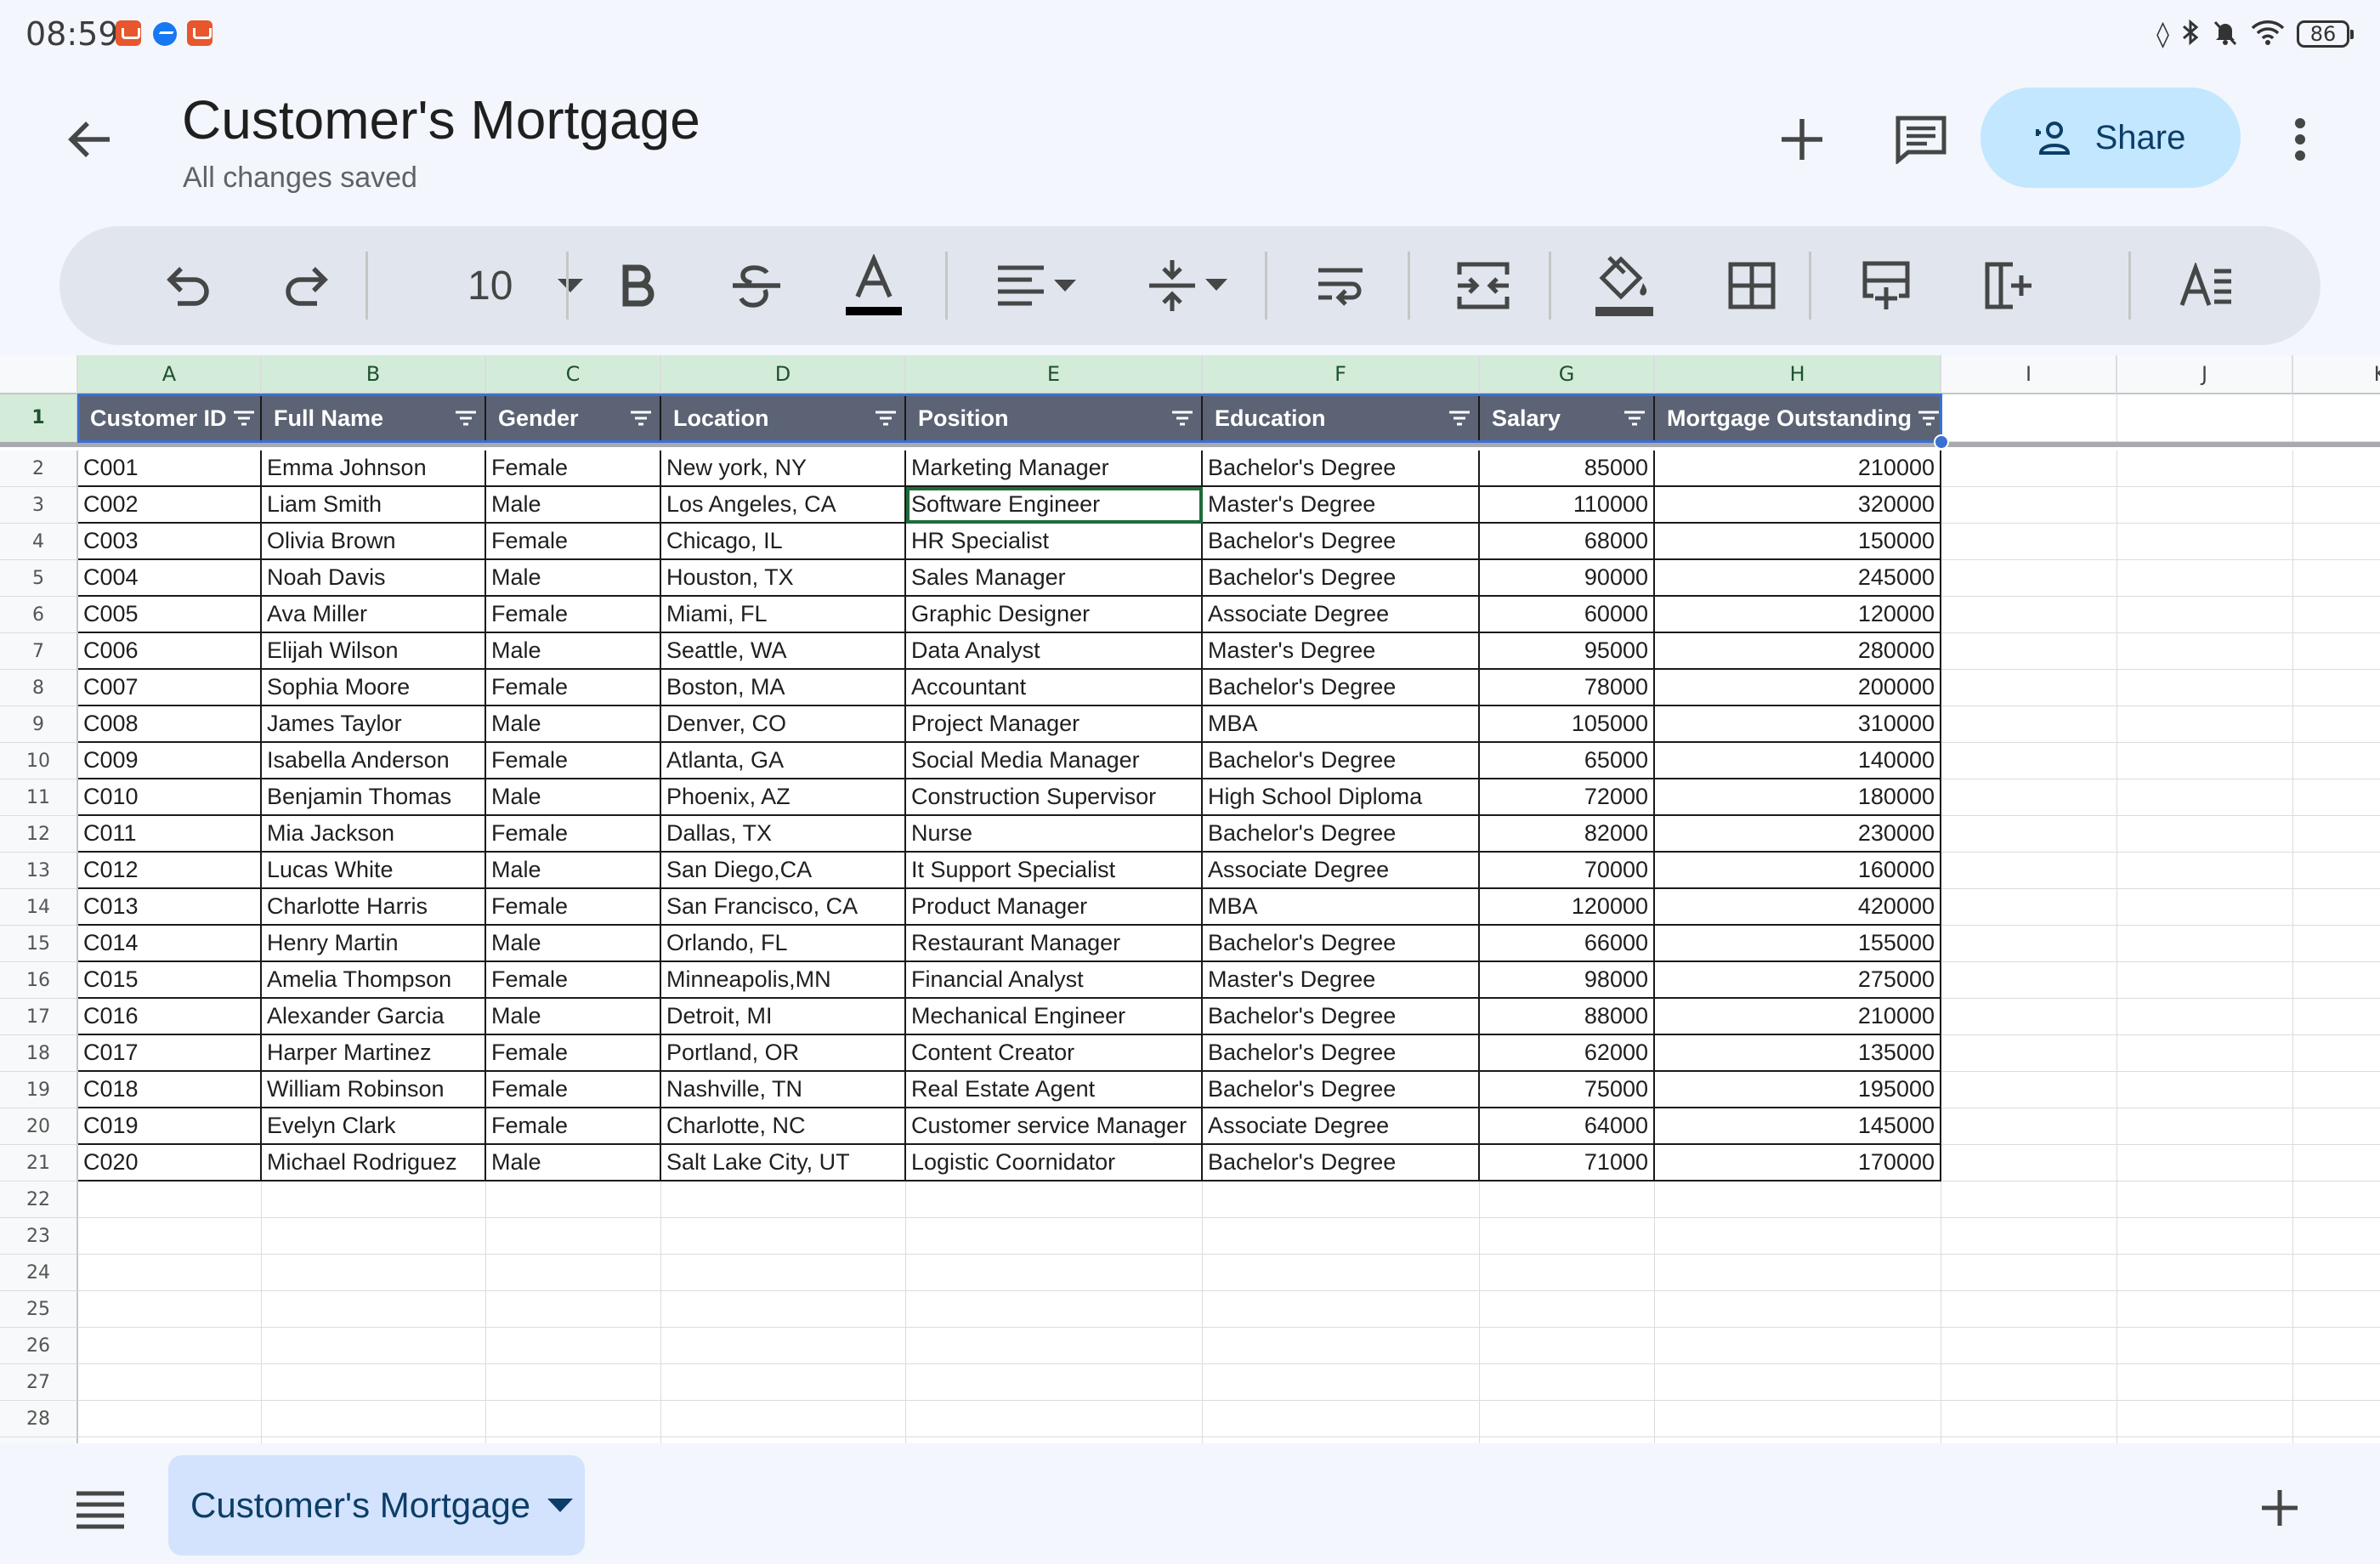 The image size is (2380, 1564). Describe the element at coordinates (1340, 285) in the screenshot. I see `text-wrap-button` at that location.